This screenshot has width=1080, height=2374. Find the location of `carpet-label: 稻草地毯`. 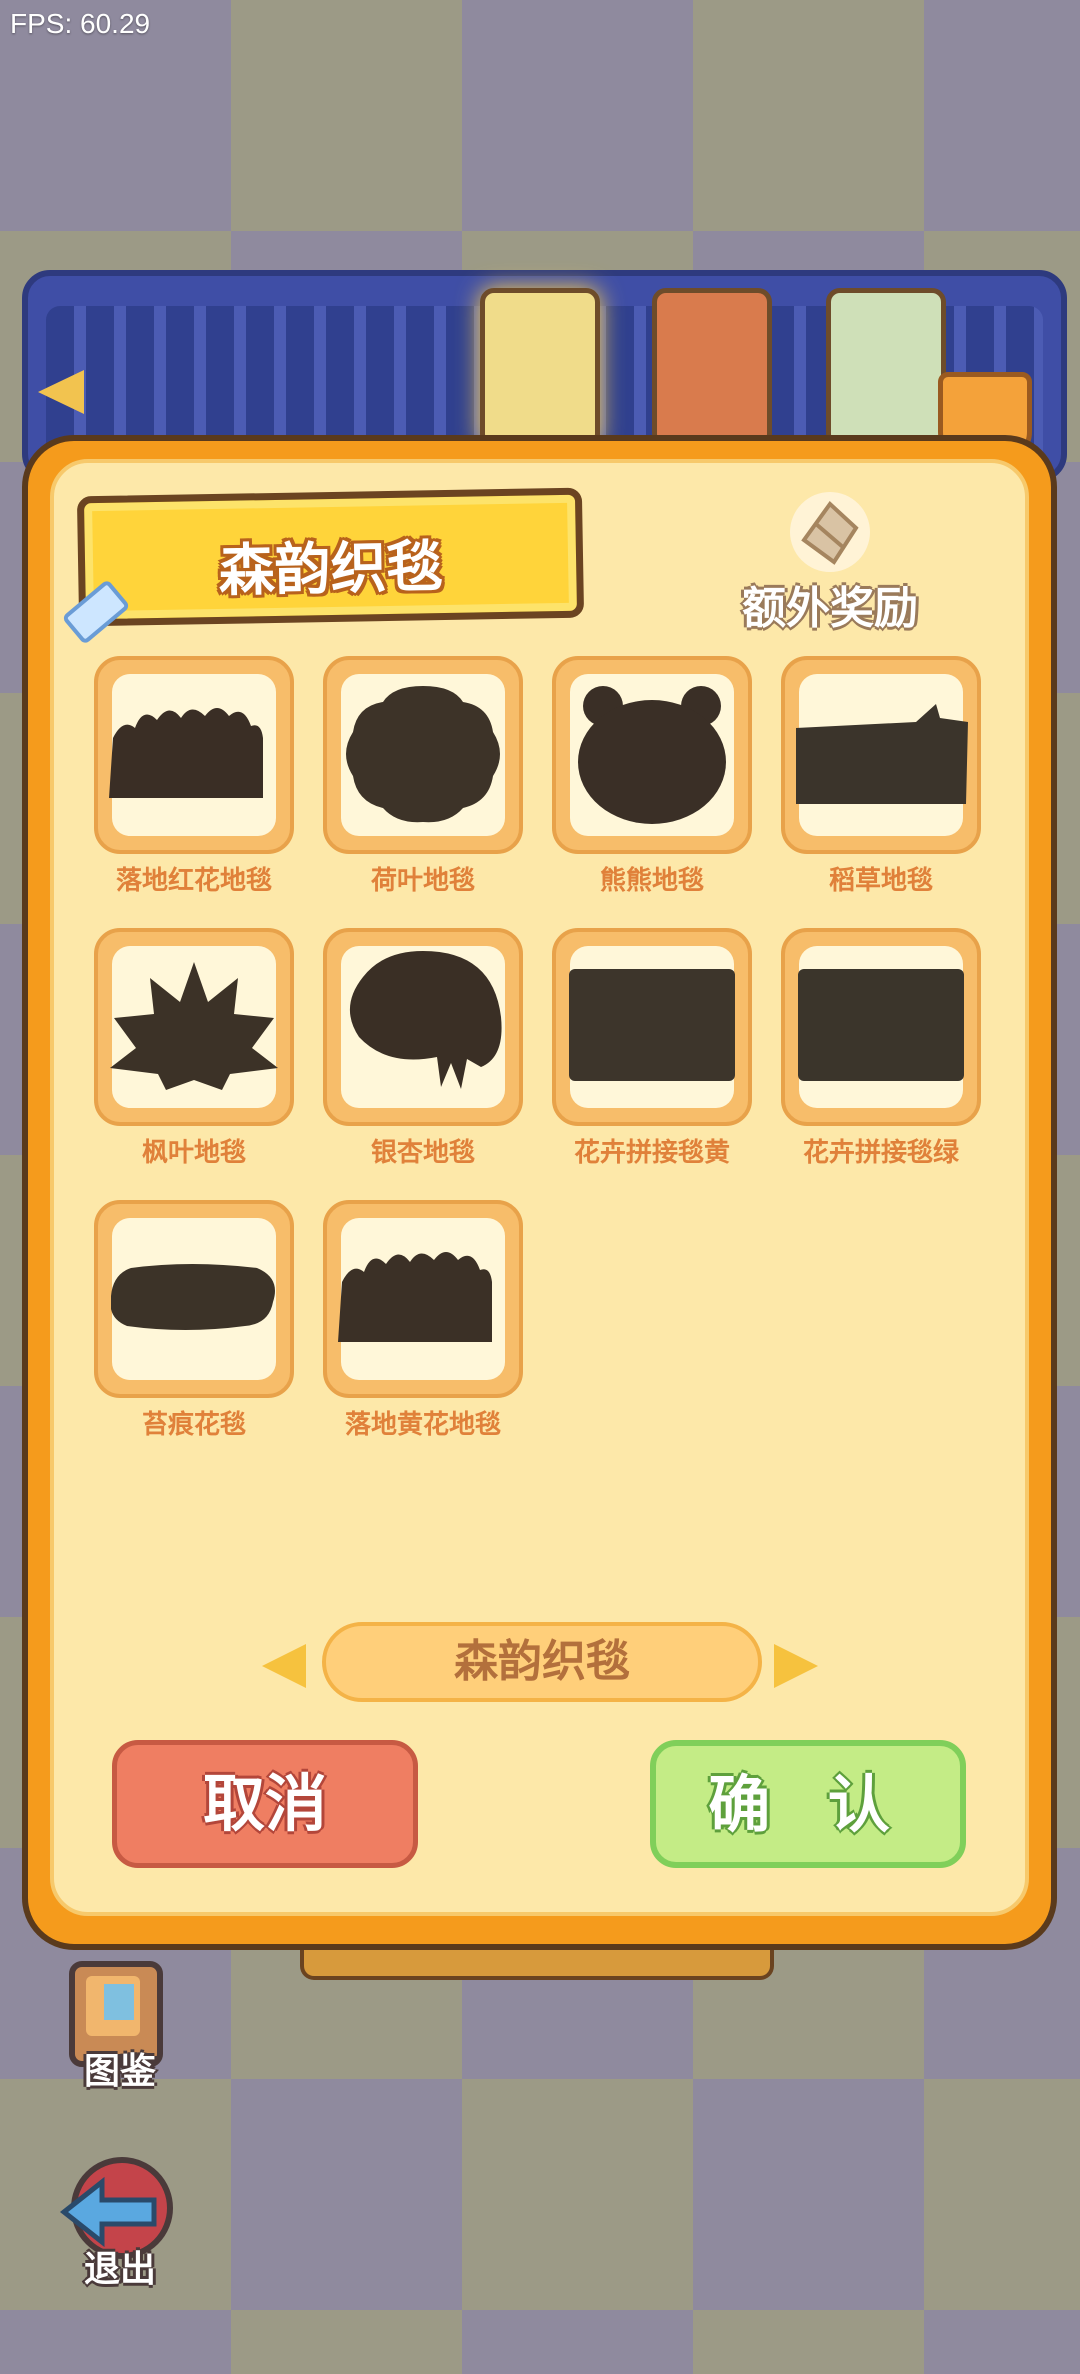

carpet-label: 稻草地毯 is located at coordinates (880, 881).